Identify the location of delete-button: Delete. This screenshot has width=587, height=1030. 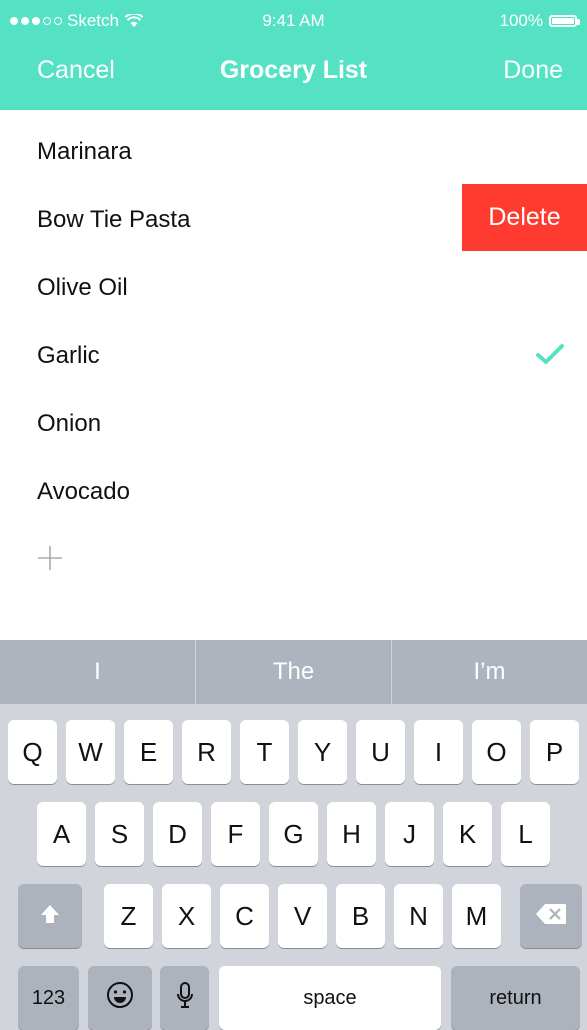
(524, 217).